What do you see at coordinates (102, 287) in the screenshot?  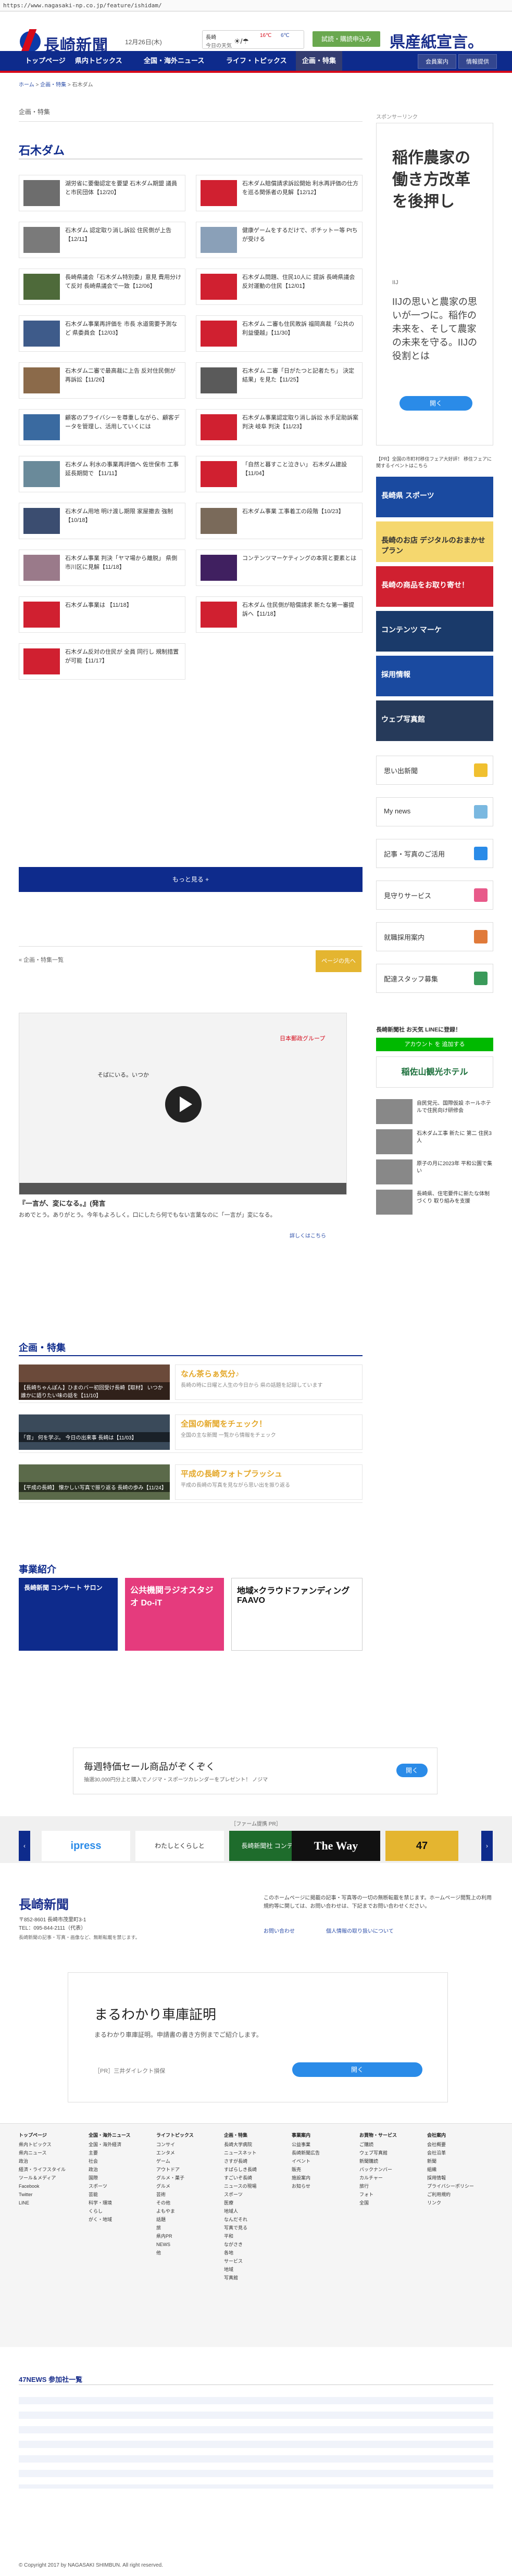 I see `article-card: 長崎県議会「石木ダム特別委」意見 費用分けて反対 長崎県議会で一致【12/06】` at bounding box center [102, 287].